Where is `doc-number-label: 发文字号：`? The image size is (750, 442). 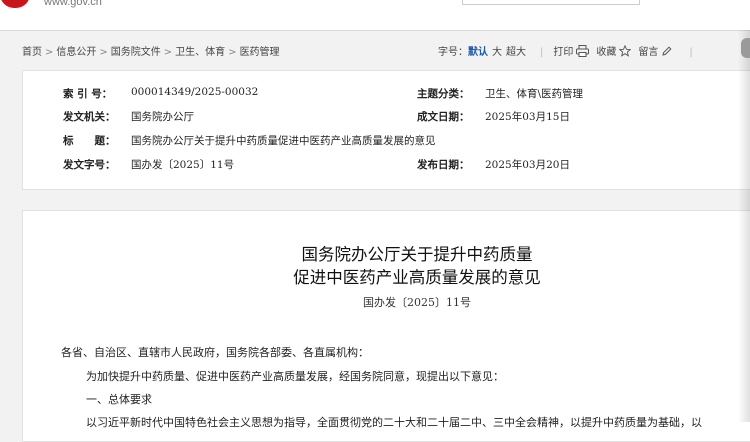
doc-number-label: 发文字号： is located at coordinates (89, 165).